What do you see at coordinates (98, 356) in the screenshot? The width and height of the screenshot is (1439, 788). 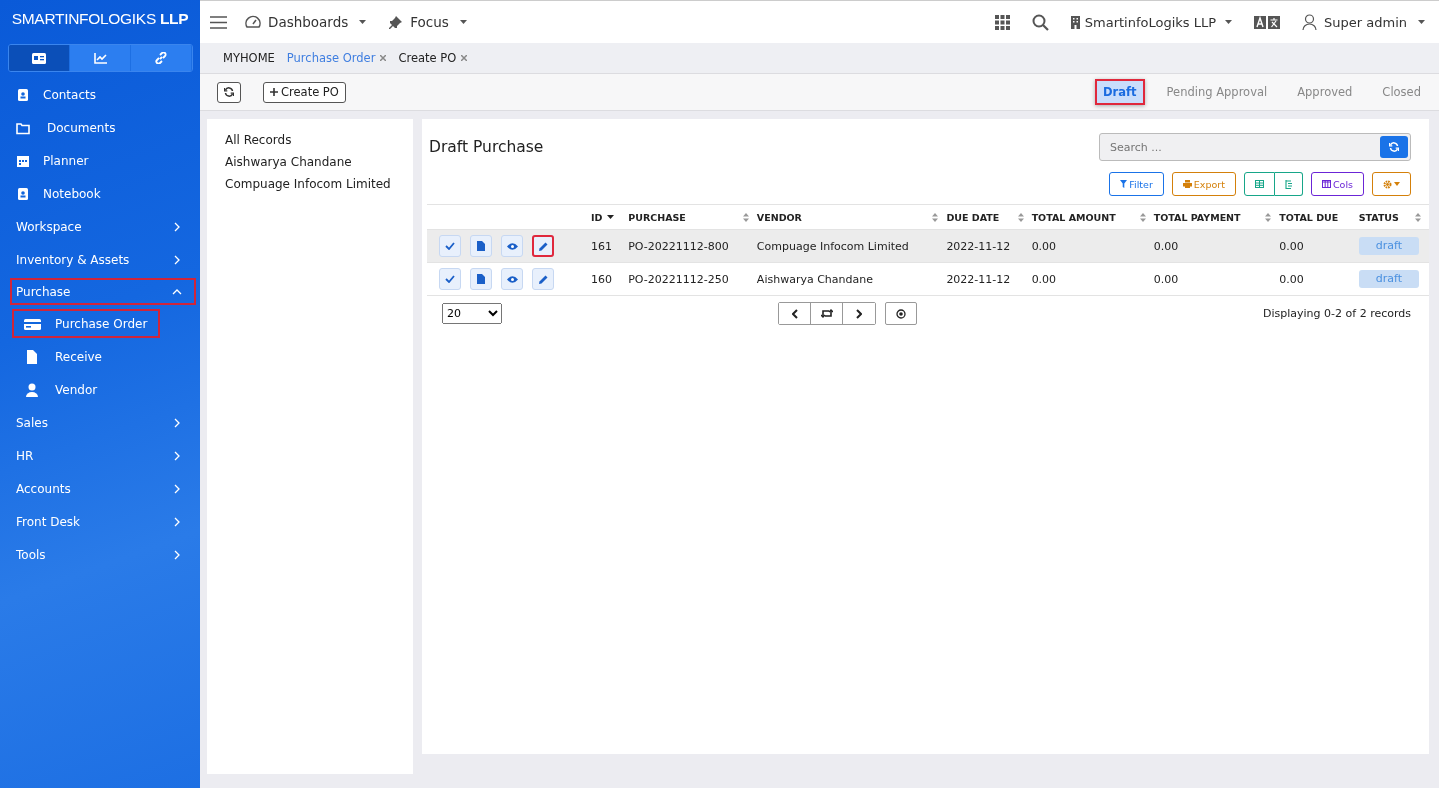 I see `sidebar-subitem: Receive` at bounding box center [98, 356].